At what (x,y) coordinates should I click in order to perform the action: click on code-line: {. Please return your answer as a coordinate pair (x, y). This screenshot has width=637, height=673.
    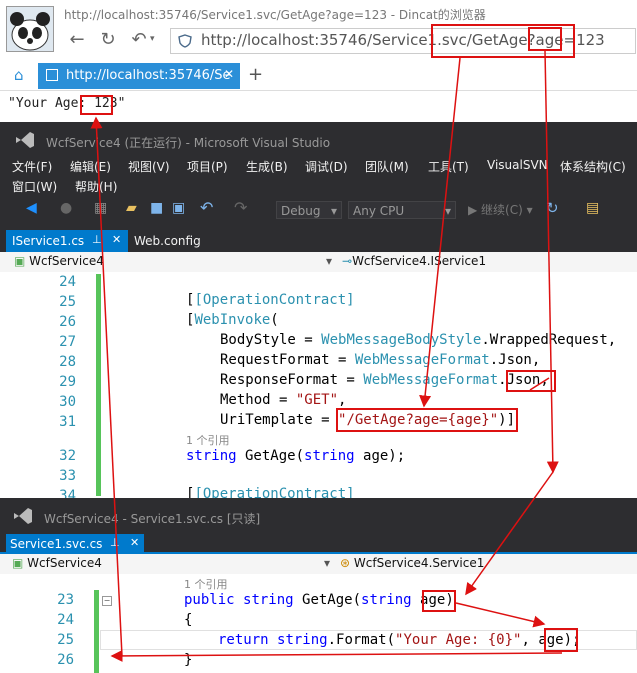
    Looking at the image, I should click on (188, 620).